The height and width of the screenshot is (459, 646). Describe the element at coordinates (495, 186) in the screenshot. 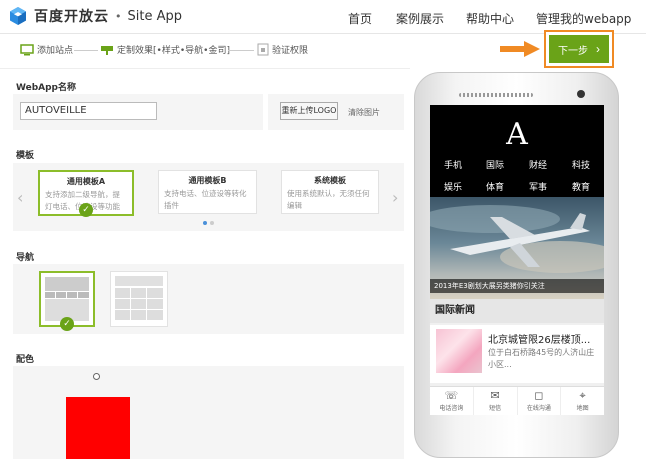

I see `phone-nav-item: 体育` at that location.